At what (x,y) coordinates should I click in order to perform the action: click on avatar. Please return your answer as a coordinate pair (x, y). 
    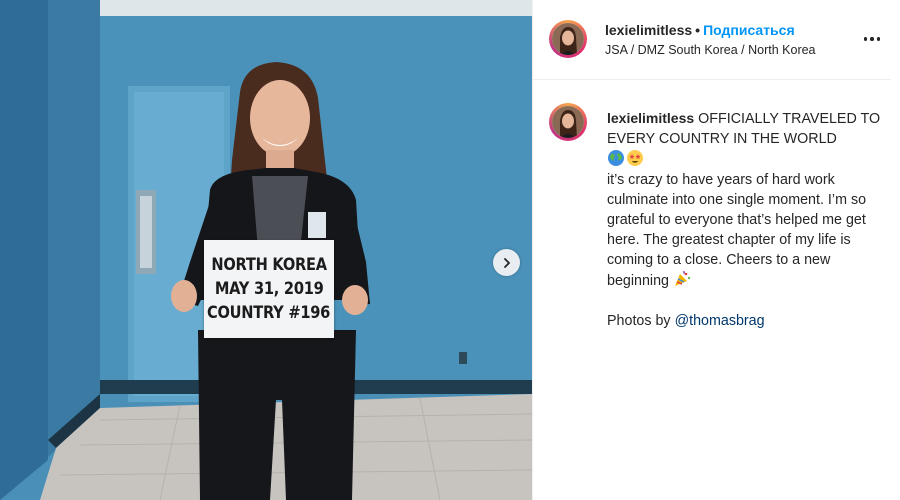
    Looking at the image, I should click on (568, 39).